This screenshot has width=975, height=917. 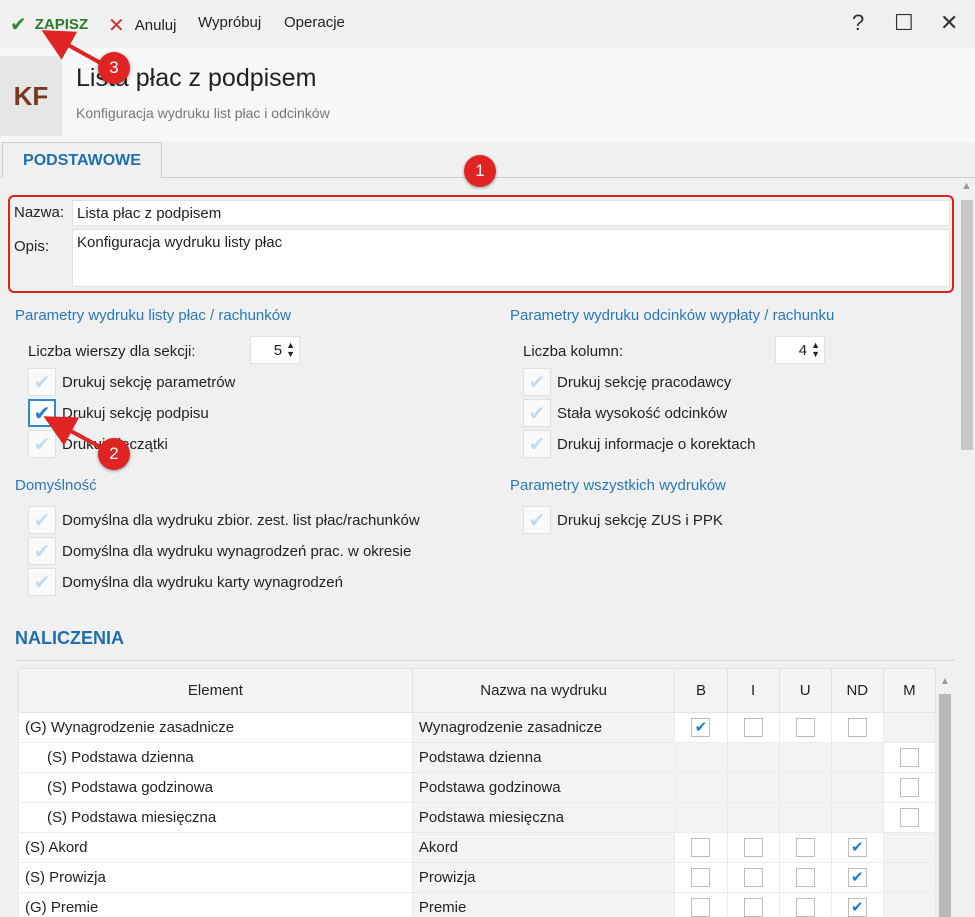 What do you see at coordinates (275, 350) in the screenshot?
I see `rows-spinner: 5 ▲ ▼` at bounding box center [275, 350].